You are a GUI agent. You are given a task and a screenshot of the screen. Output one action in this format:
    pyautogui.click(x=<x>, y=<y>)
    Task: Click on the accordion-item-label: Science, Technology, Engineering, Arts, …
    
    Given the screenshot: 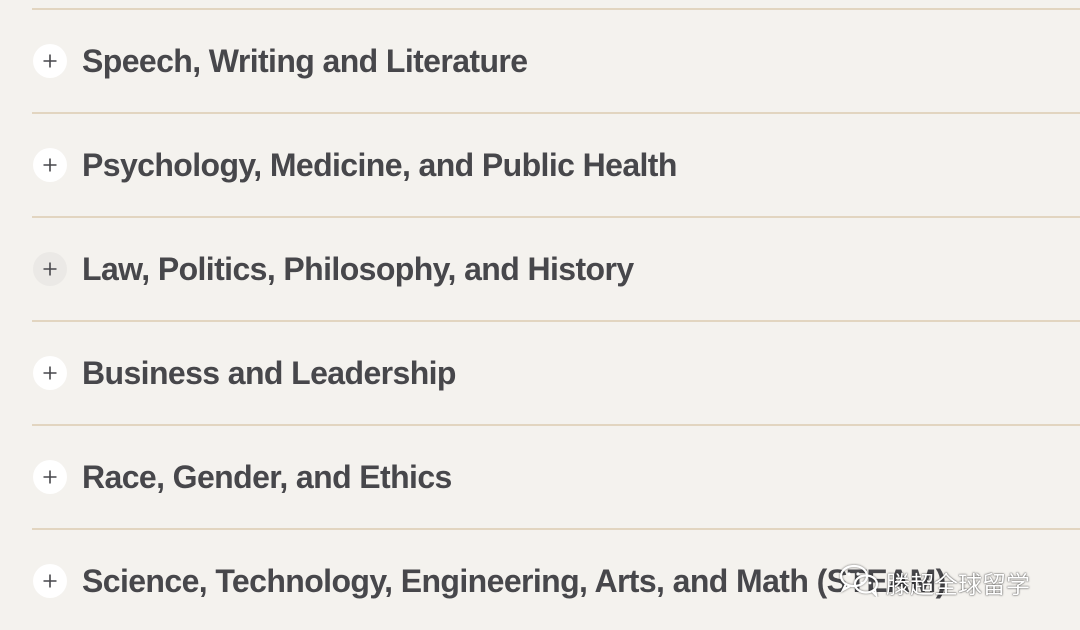 What is the action you would take?
    pyautogui.click(x=514, y=580)
    